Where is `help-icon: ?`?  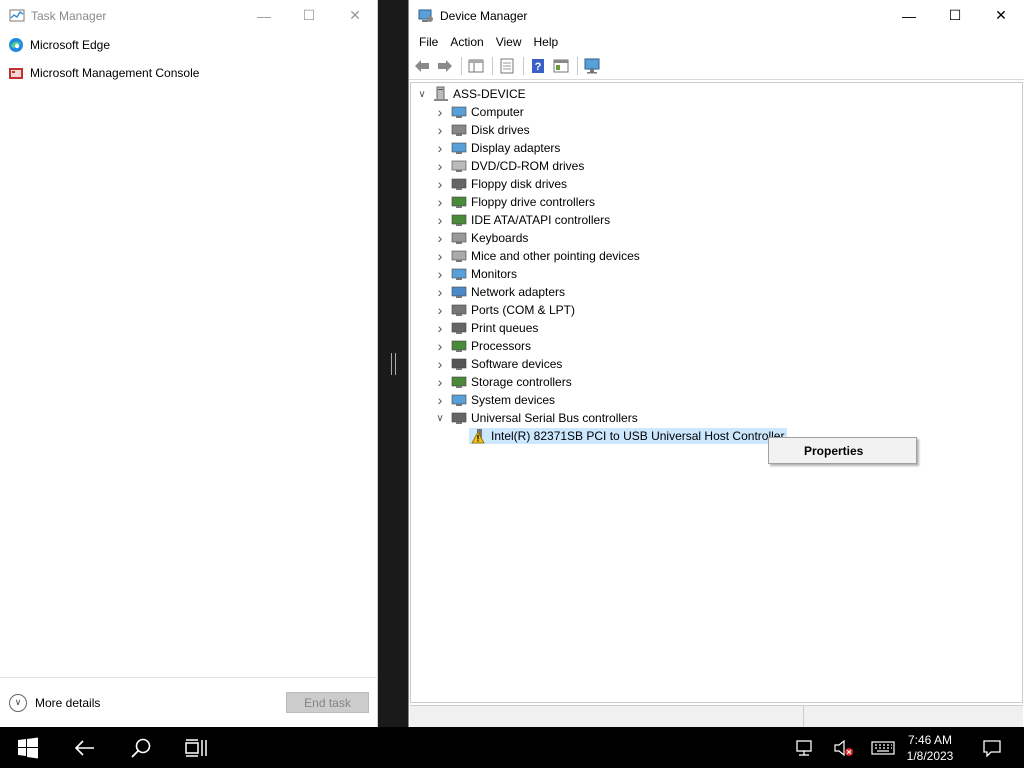 help-icon: ? is located at coordinates (538, 66).